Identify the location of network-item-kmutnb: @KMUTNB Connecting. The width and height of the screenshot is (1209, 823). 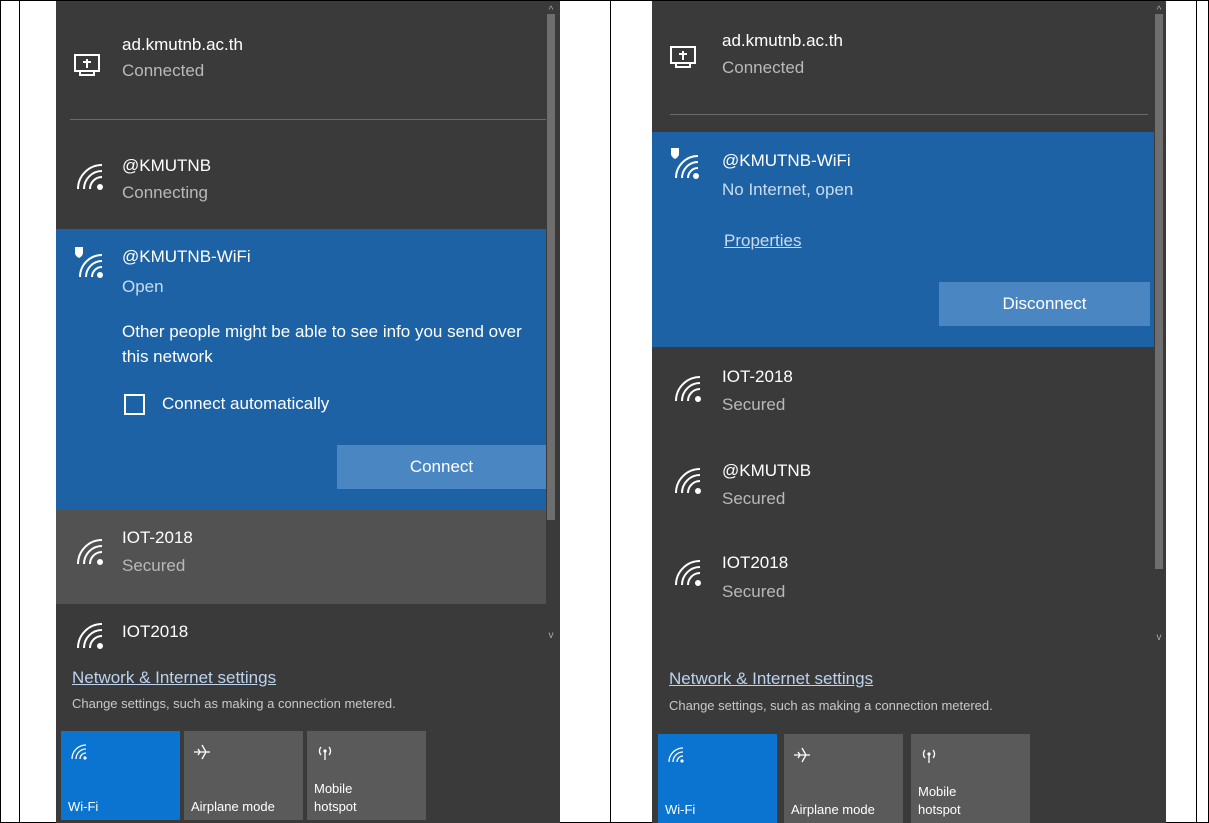
(301, 181).